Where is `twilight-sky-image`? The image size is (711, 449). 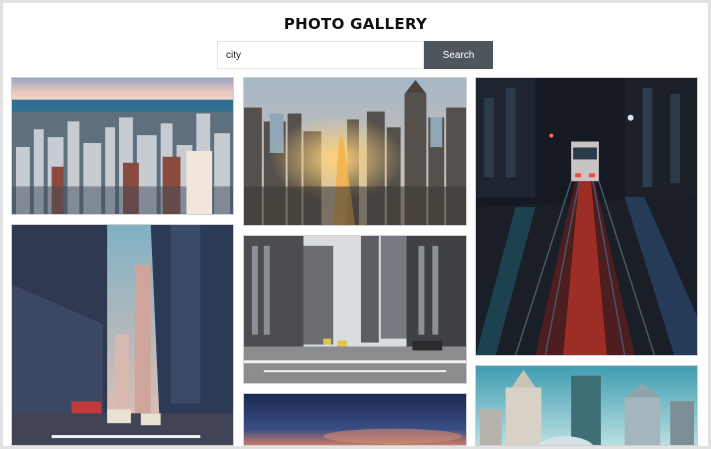 twilight-sky-image is located at coordinates (355, 419).